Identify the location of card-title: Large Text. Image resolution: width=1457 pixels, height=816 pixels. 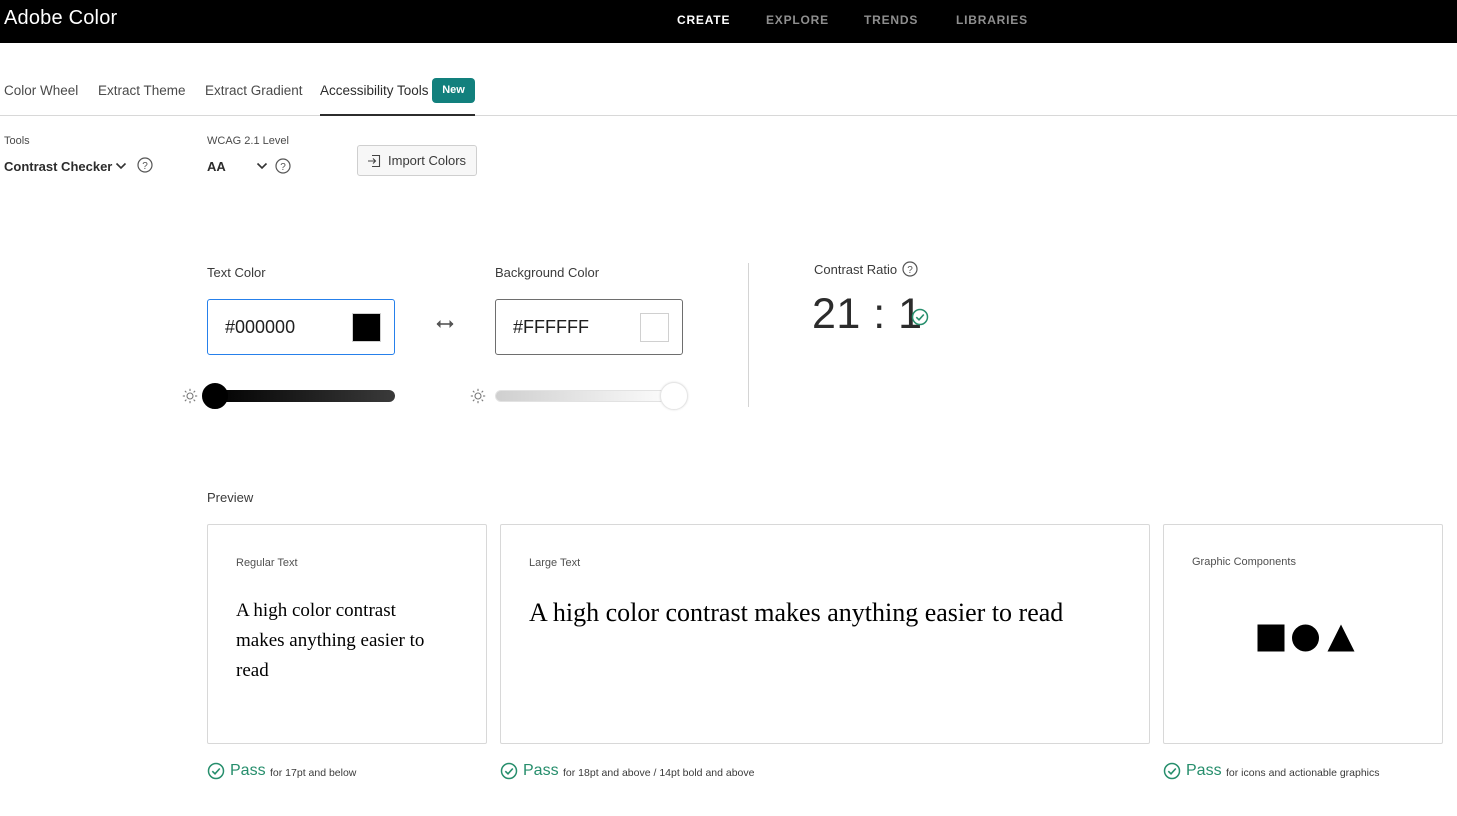
(555, 563).